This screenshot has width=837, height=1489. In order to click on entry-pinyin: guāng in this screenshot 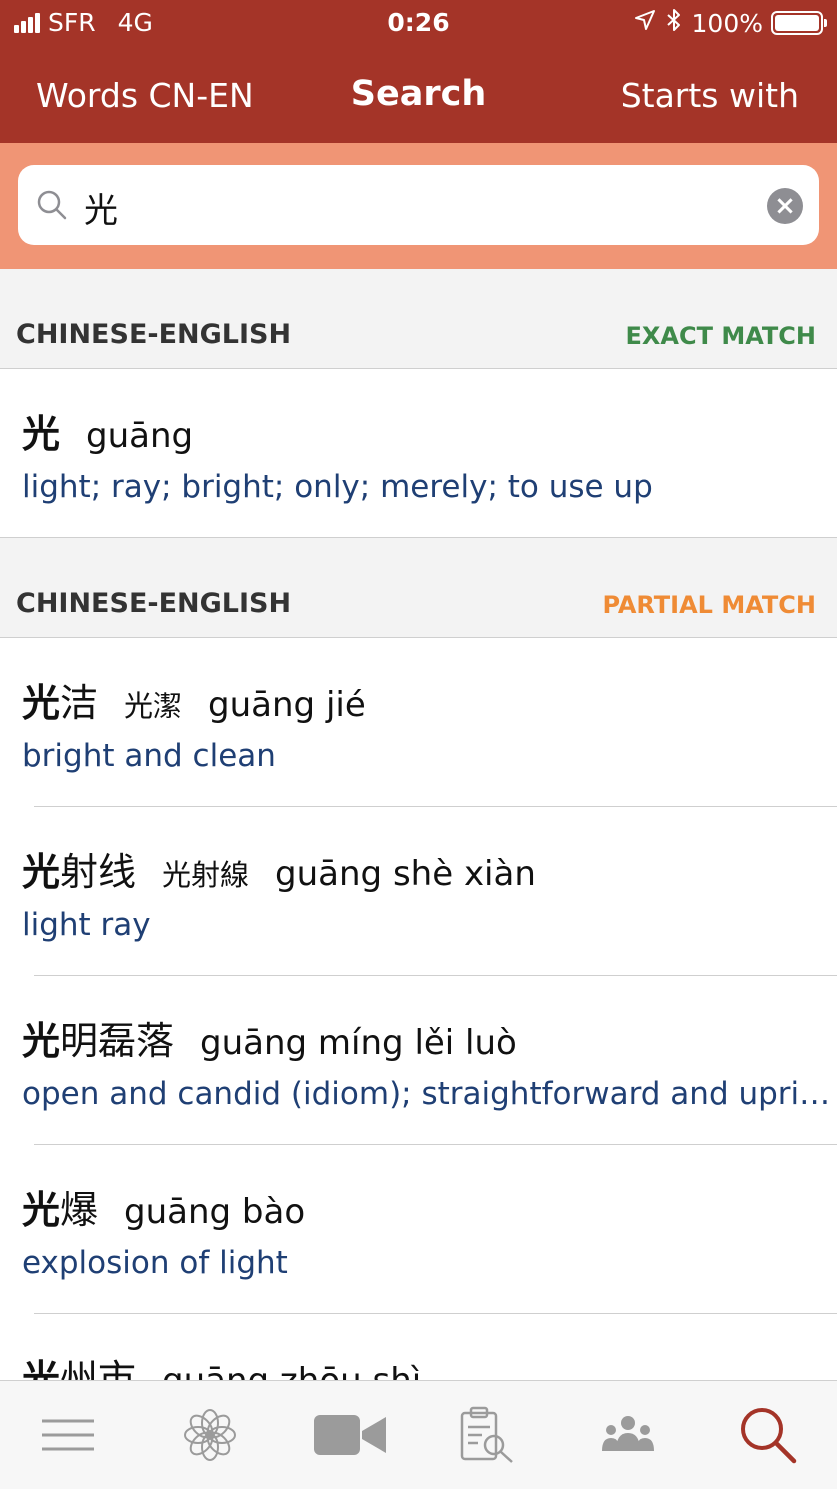, I will do `click(140, 436)`.